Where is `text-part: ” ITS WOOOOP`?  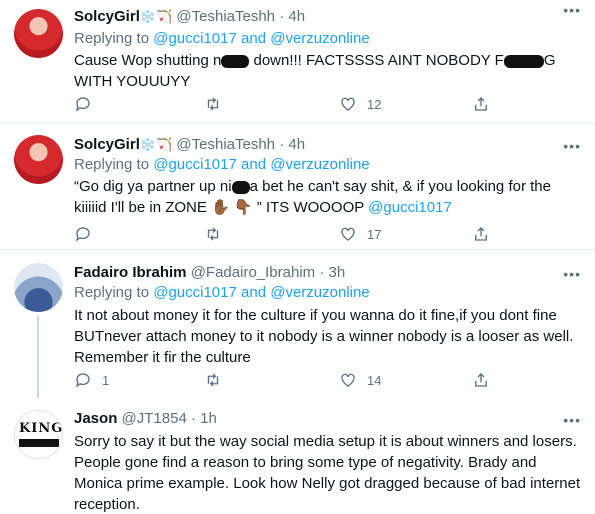 text-part: ” ITS WOOOOP is located at coordinates (310, 207).